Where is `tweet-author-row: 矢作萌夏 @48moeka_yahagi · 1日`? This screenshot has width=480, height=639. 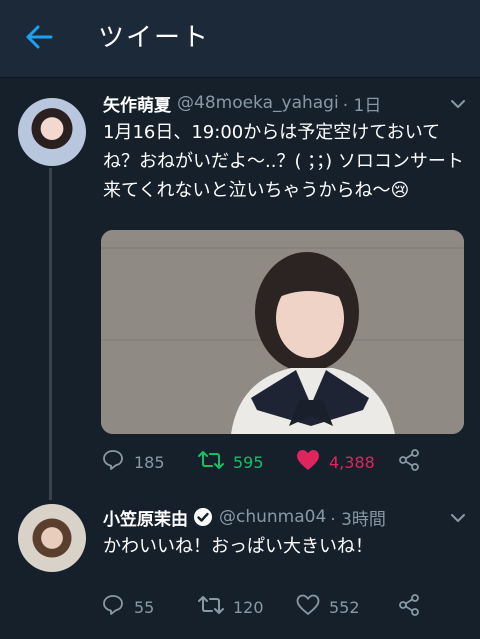
tweet-author-row: 矢作萌夏 @48moeka_yahagi · 1日 is located at coordinates (242, 103).